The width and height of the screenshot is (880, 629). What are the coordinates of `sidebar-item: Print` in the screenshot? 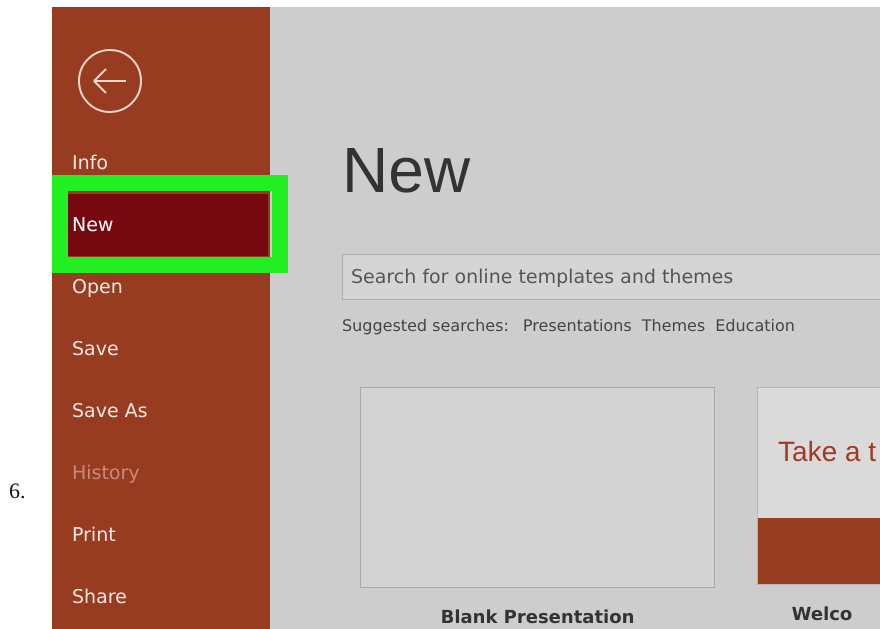 It's located at (161, 535).